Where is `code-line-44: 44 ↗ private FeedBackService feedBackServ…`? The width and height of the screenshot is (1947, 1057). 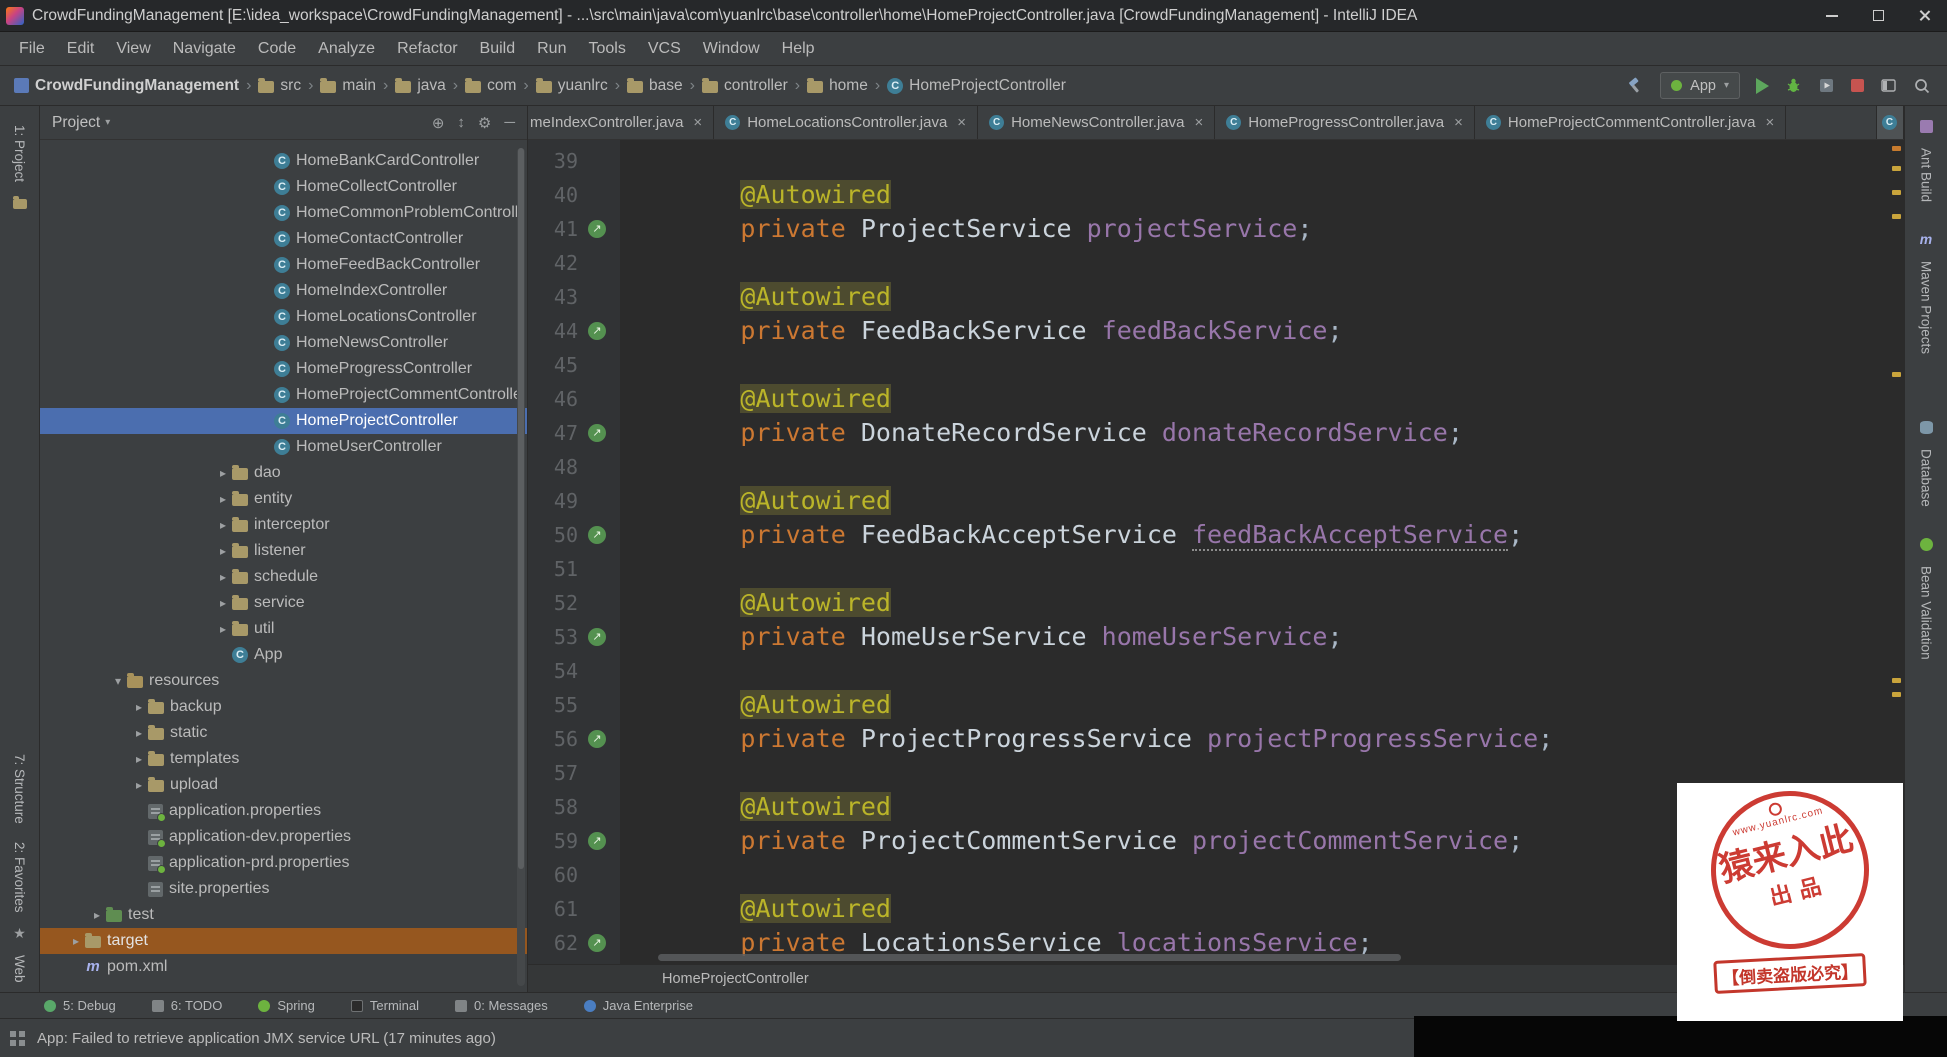 code-line-44: 44 ↗ private FeedBackService feedBackServ… is located at coordinates (1216, 331).